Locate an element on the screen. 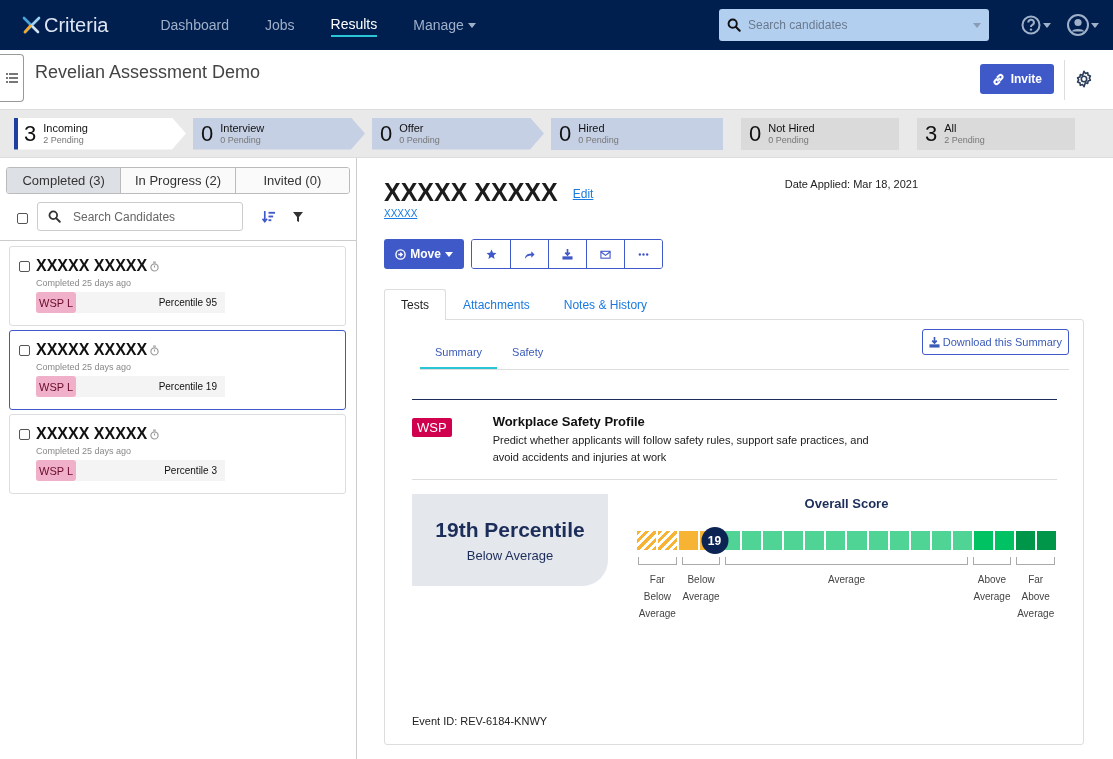 The image size is (1113, 759). tab: Notes & History is located at coordinates (605, 304).